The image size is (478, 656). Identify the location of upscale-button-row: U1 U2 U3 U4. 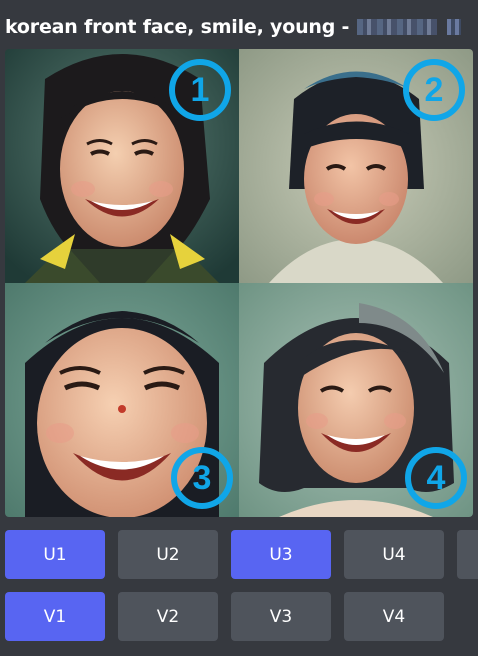
(241, 554).